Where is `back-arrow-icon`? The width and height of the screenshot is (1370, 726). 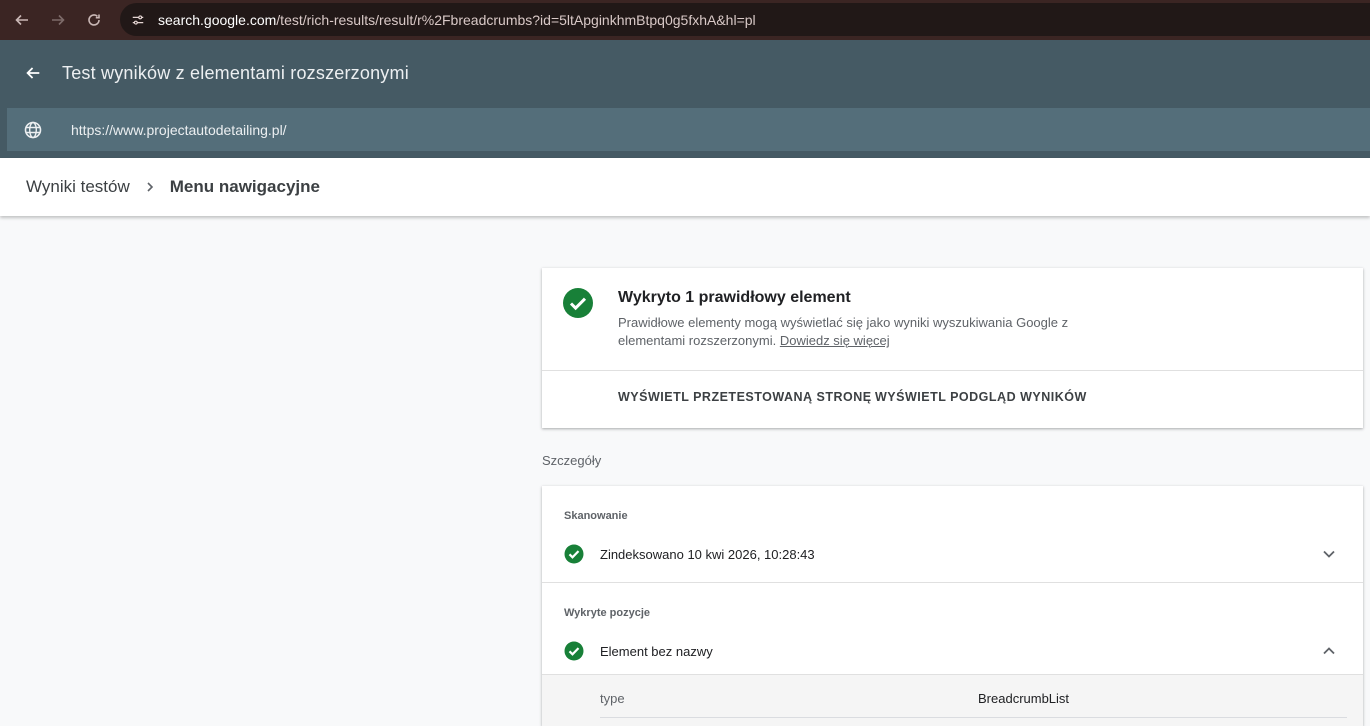
back-arrow-icon is located at coordinates (33, 73).